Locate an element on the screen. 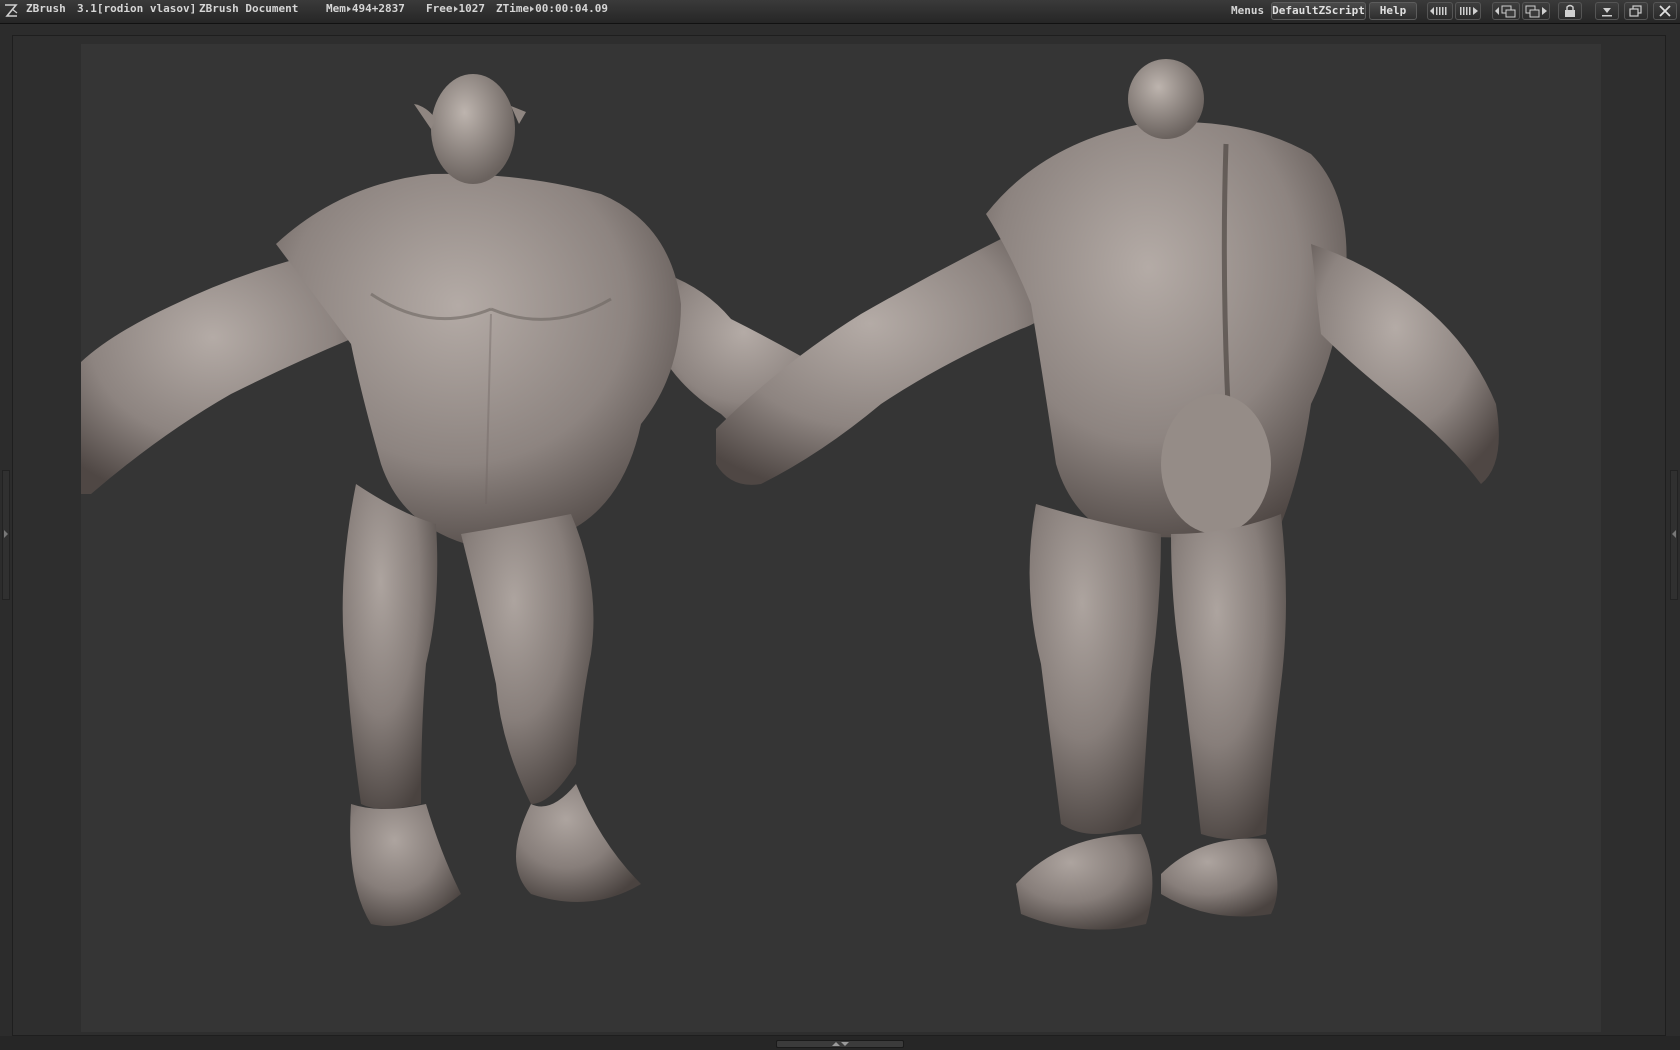 Image resolution: width=1680 pixels, height=1050 pixels. menus-toggle: Menus is located at coordinates (1247, 11).